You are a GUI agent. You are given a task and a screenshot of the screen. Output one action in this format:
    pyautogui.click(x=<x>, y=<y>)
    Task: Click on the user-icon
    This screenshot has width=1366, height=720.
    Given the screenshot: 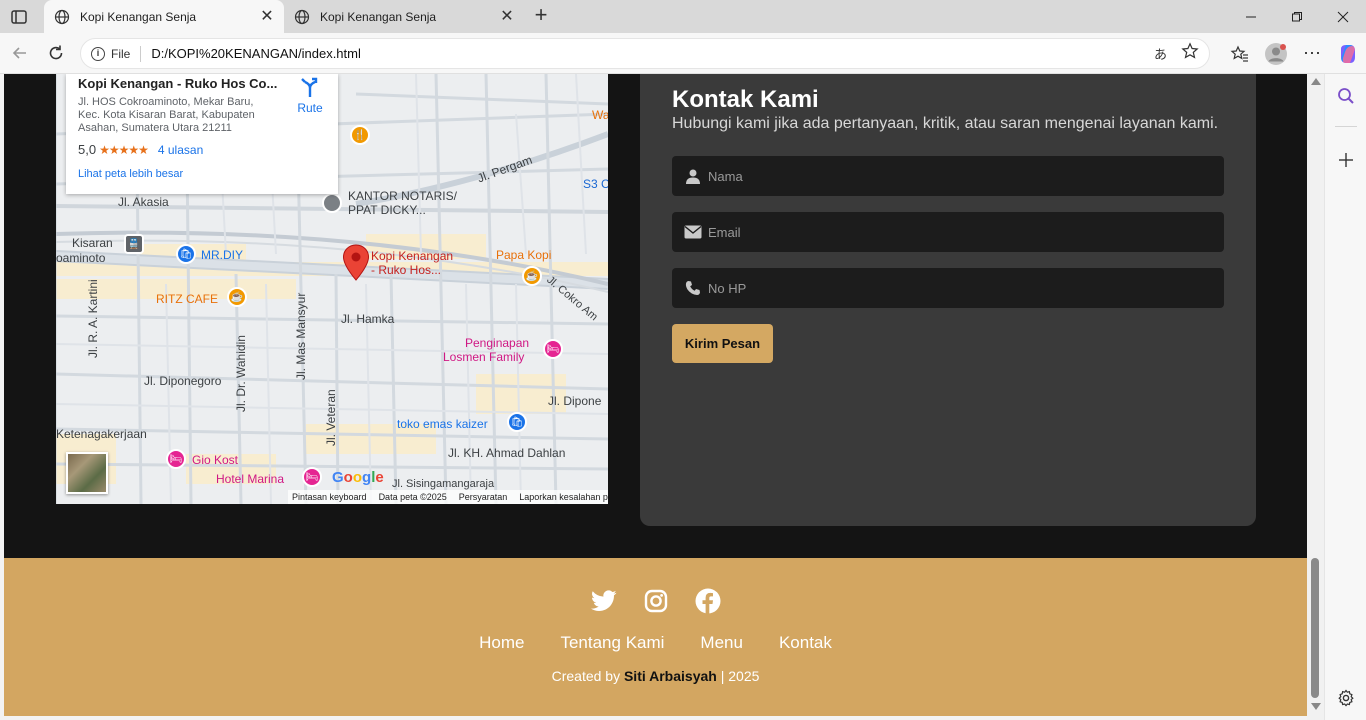 What is the action you would take?
    pyautogui.click(x=693, y=176)
    